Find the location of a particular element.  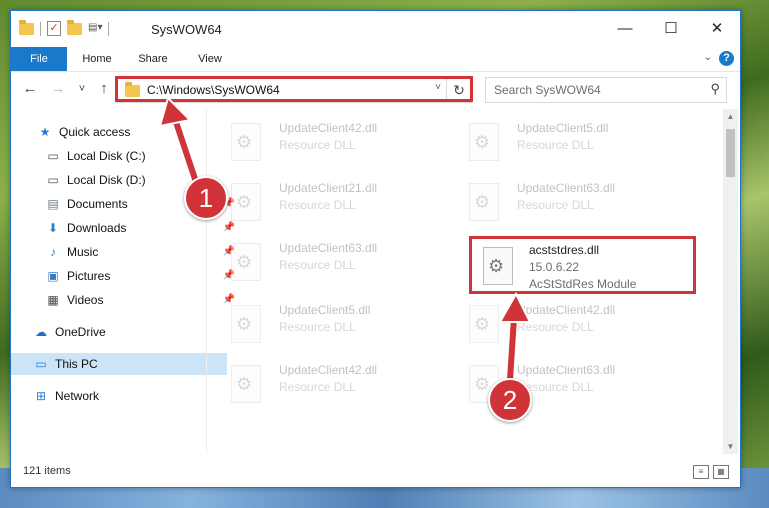

sidebar-item-label: Quick access is located at coordinates (95, 132).